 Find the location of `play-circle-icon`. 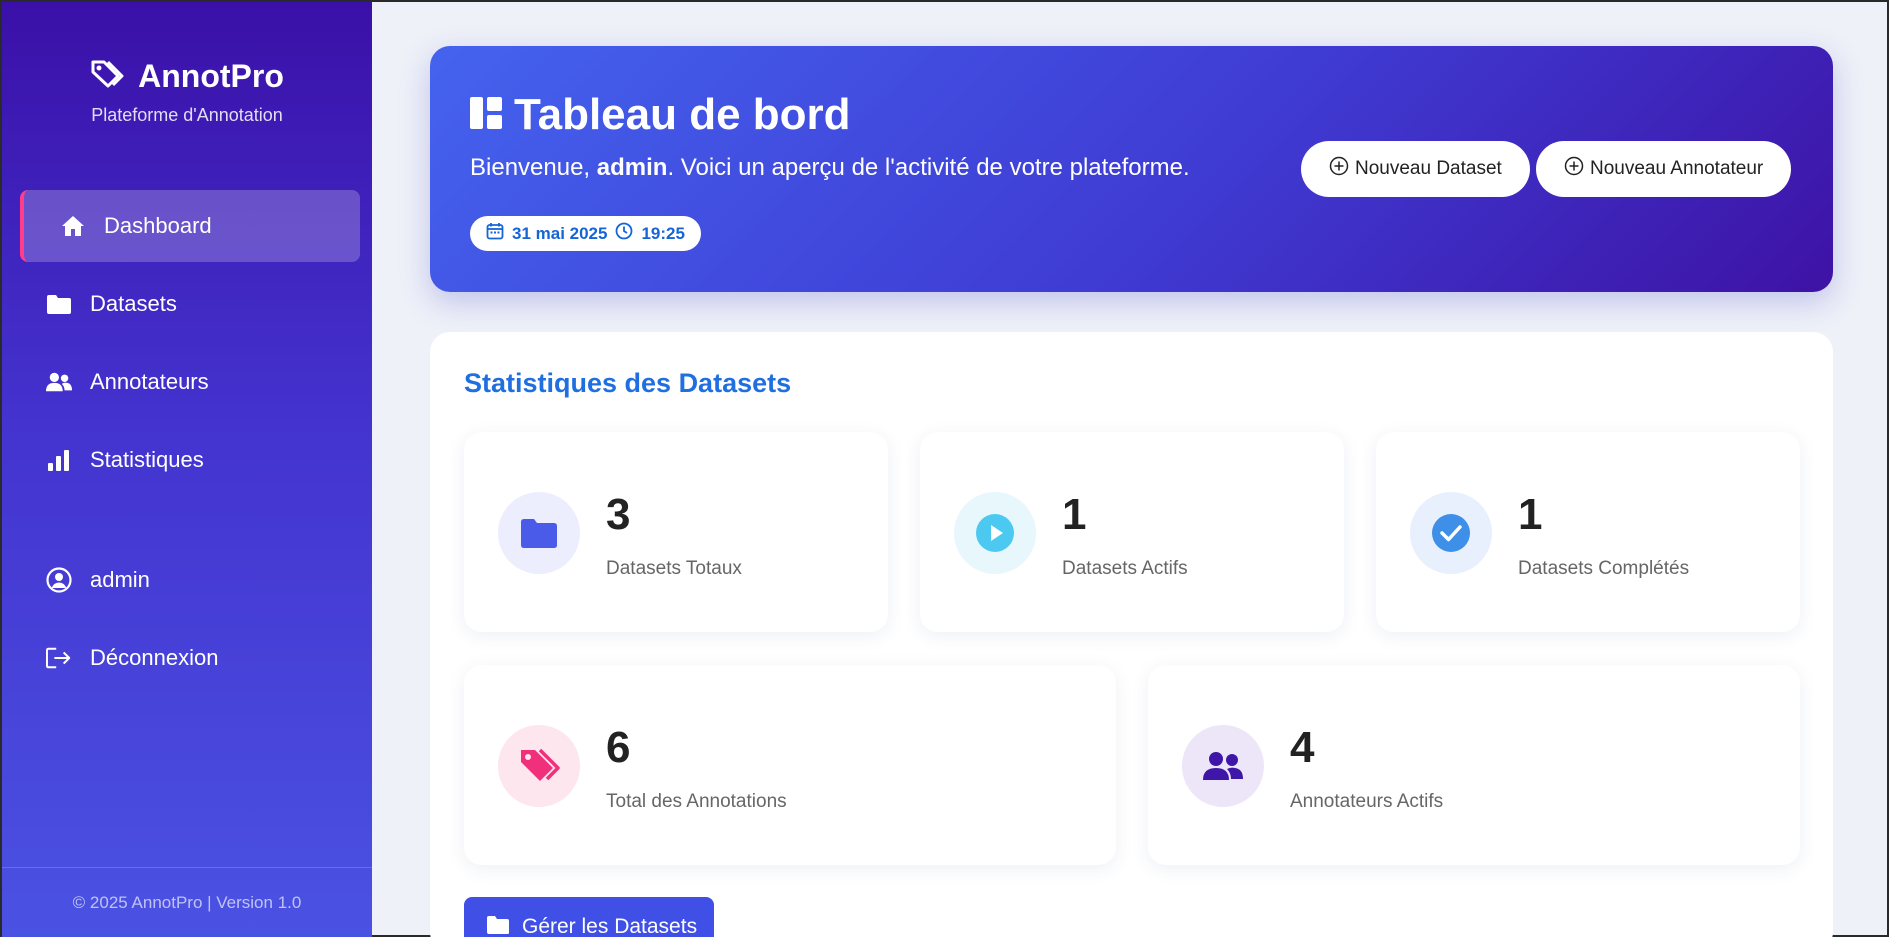

play-circle-icon is located at coordinates (995, 533).